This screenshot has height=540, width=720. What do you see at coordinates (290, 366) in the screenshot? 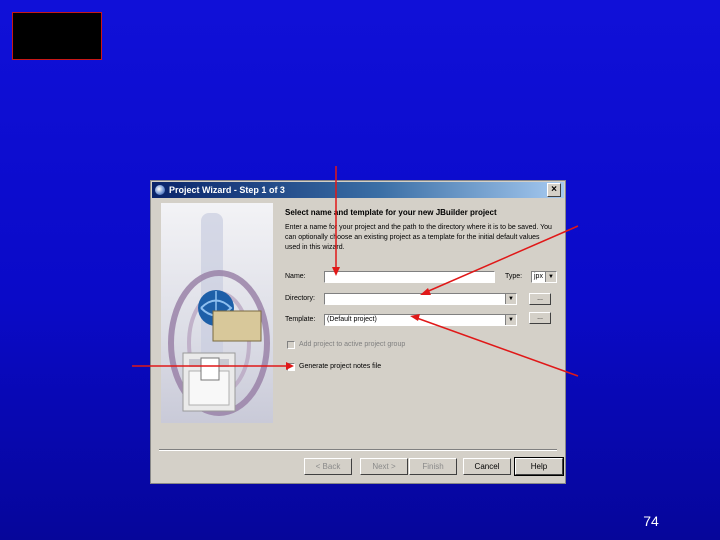
I see `arrowhead-generate` at bounding box center [290, 366].